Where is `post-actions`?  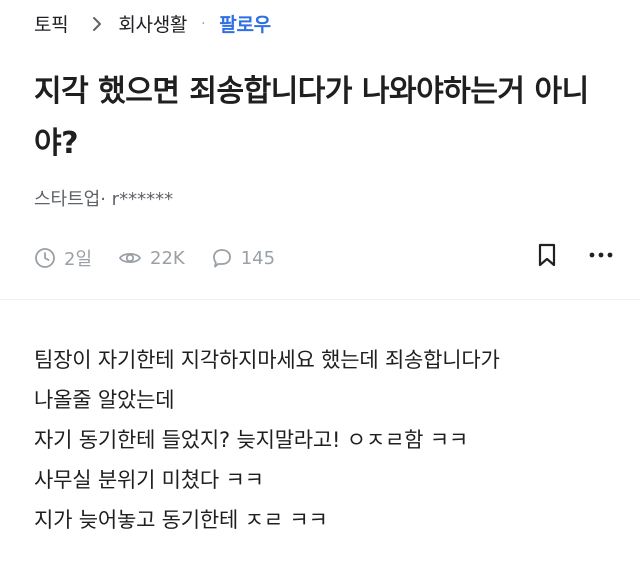 post-actions is located at coordinates (564, 255).